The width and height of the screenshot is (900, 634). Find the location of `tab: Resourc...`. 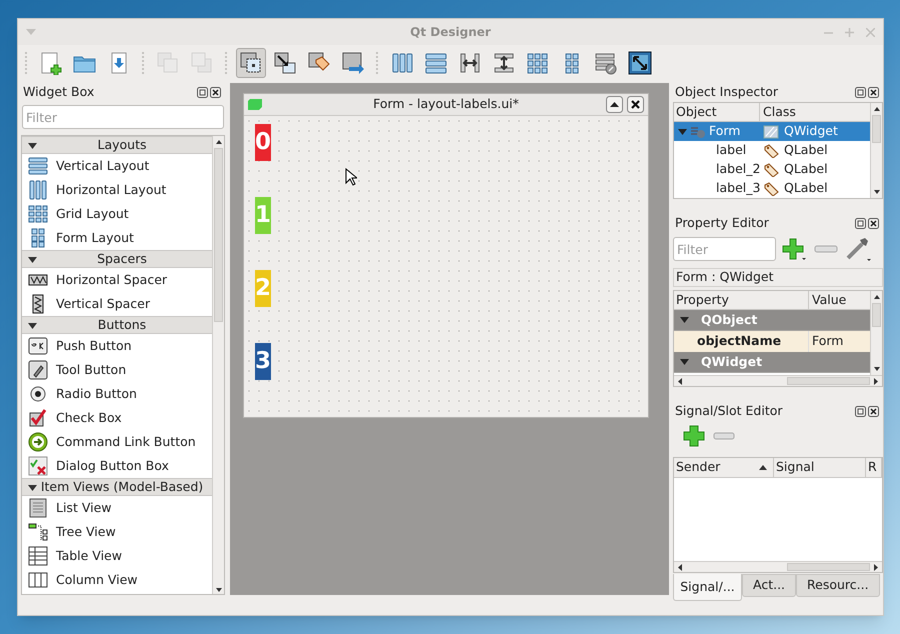

tab: Resourc... is located at coordinates (838, 585).